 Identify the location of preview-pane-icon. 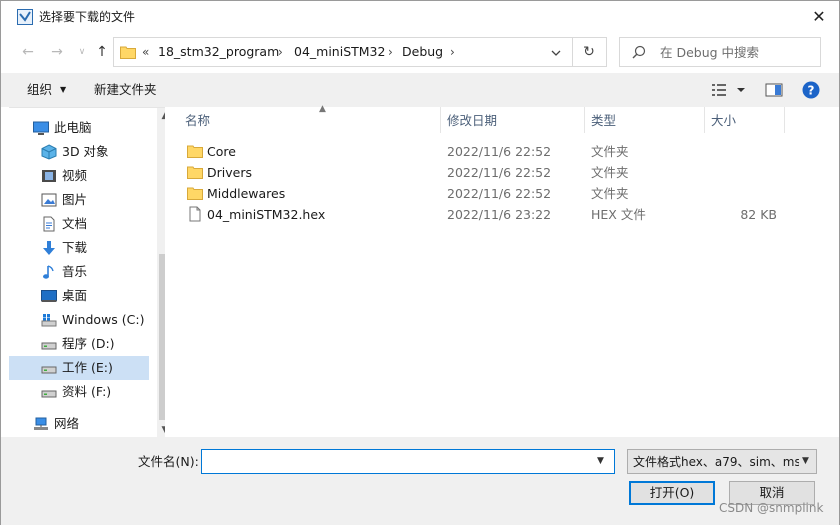
(774, 90).